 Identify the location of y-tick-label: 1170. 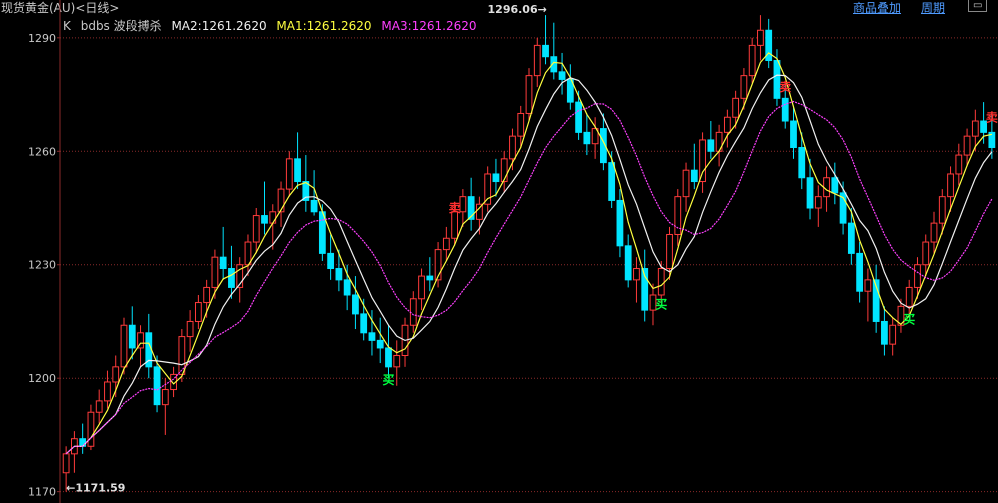
(42, 492).